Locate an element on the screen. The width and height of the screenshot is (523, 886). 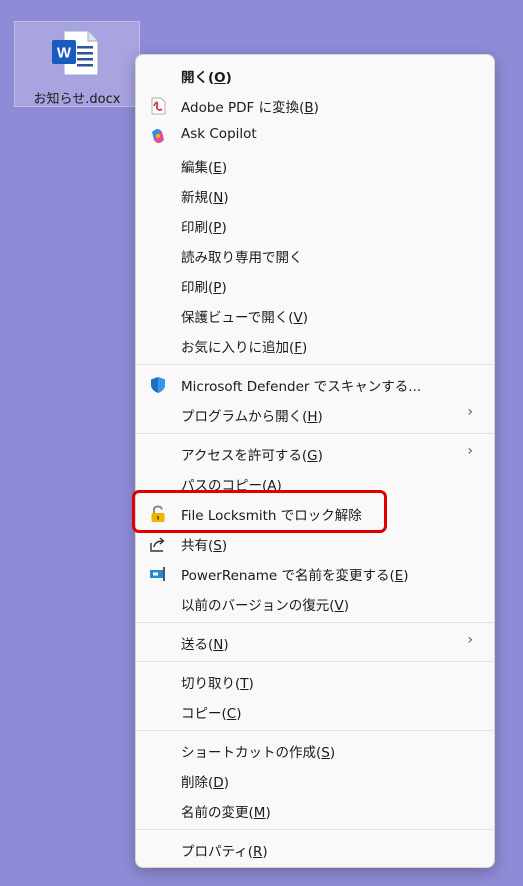
menu-item-label: 名前の変更(M) is located at coordinates (226, 813).